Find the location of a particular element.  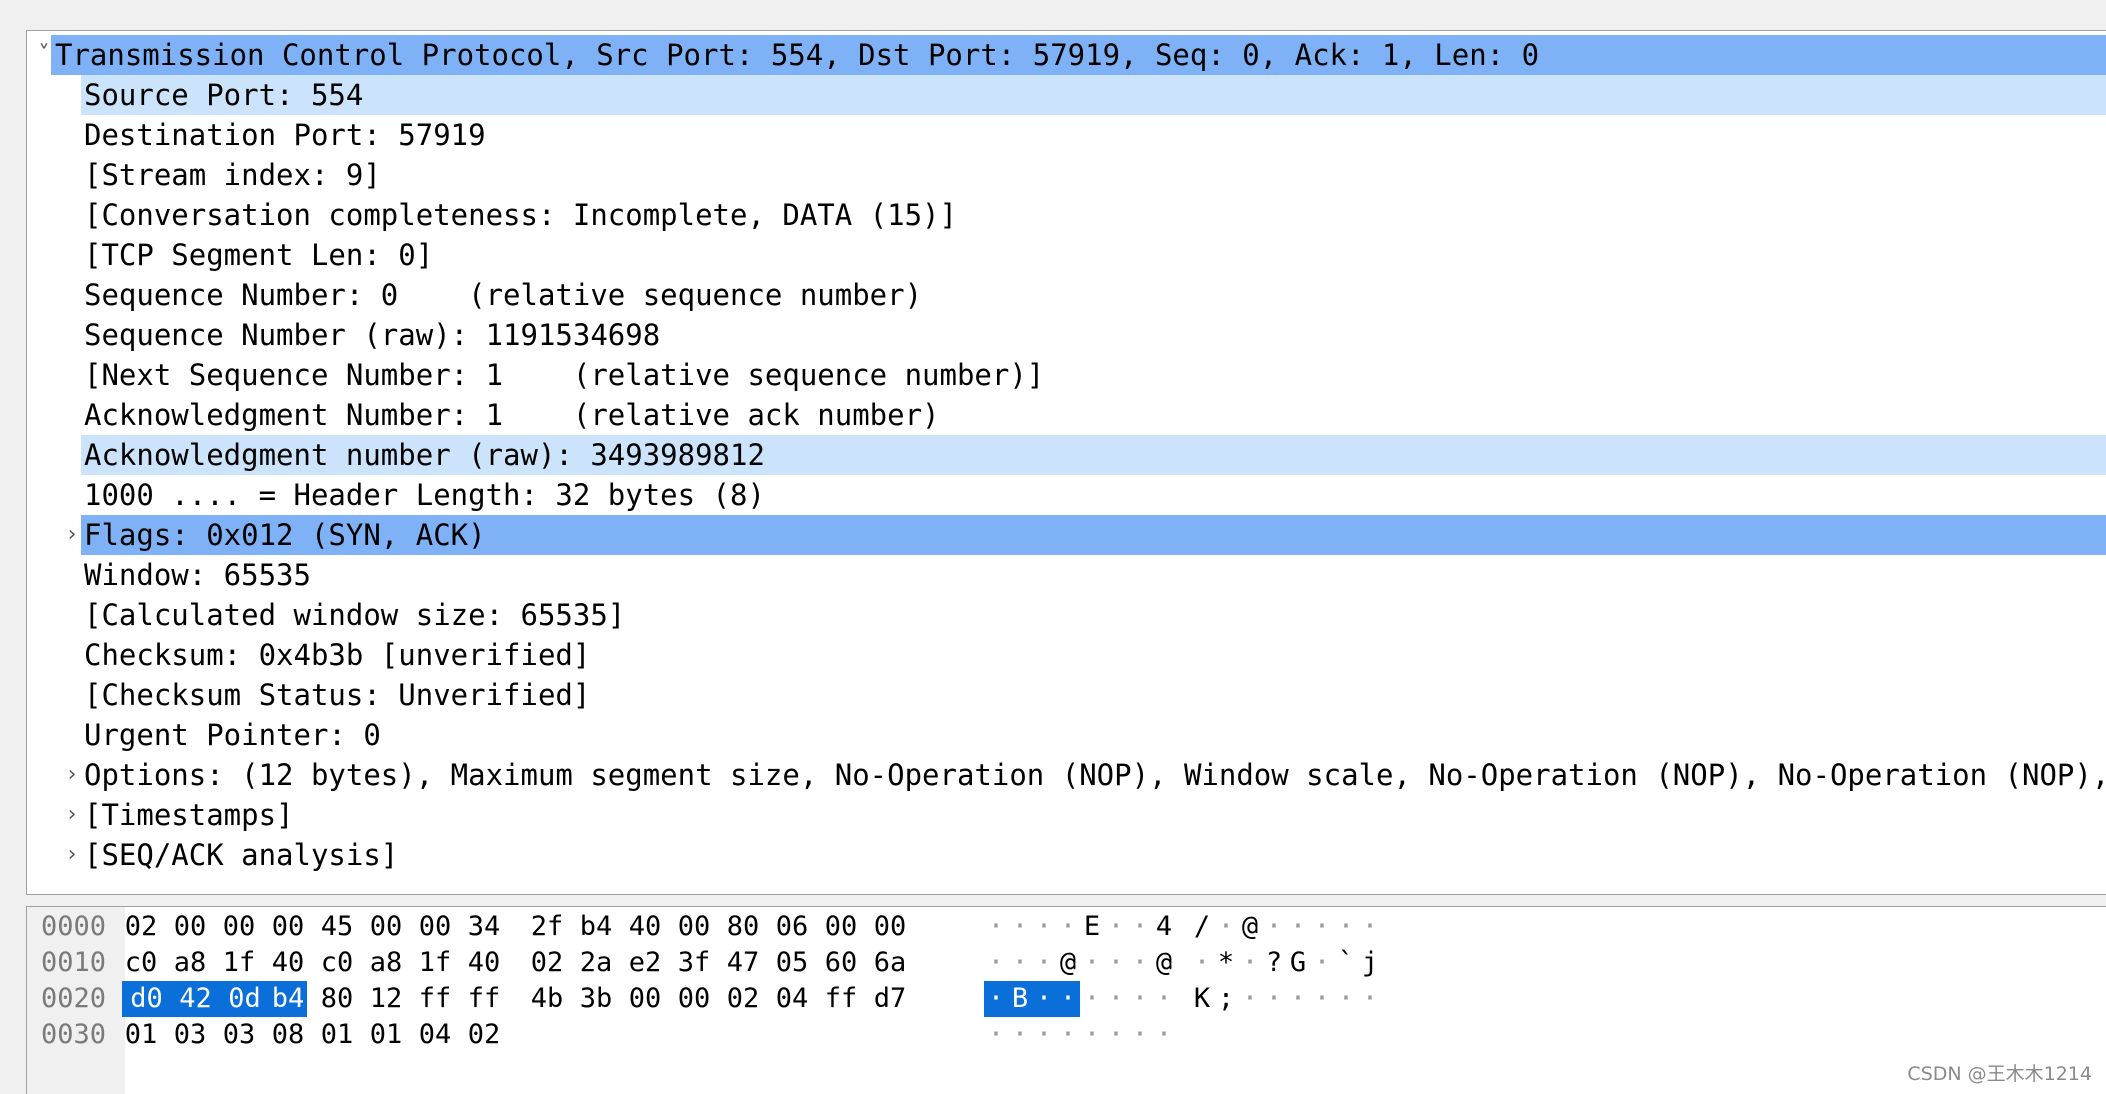

tree-row: Acknowledgment number (raw): 3493989812 is located at coordinates (1066, 455).